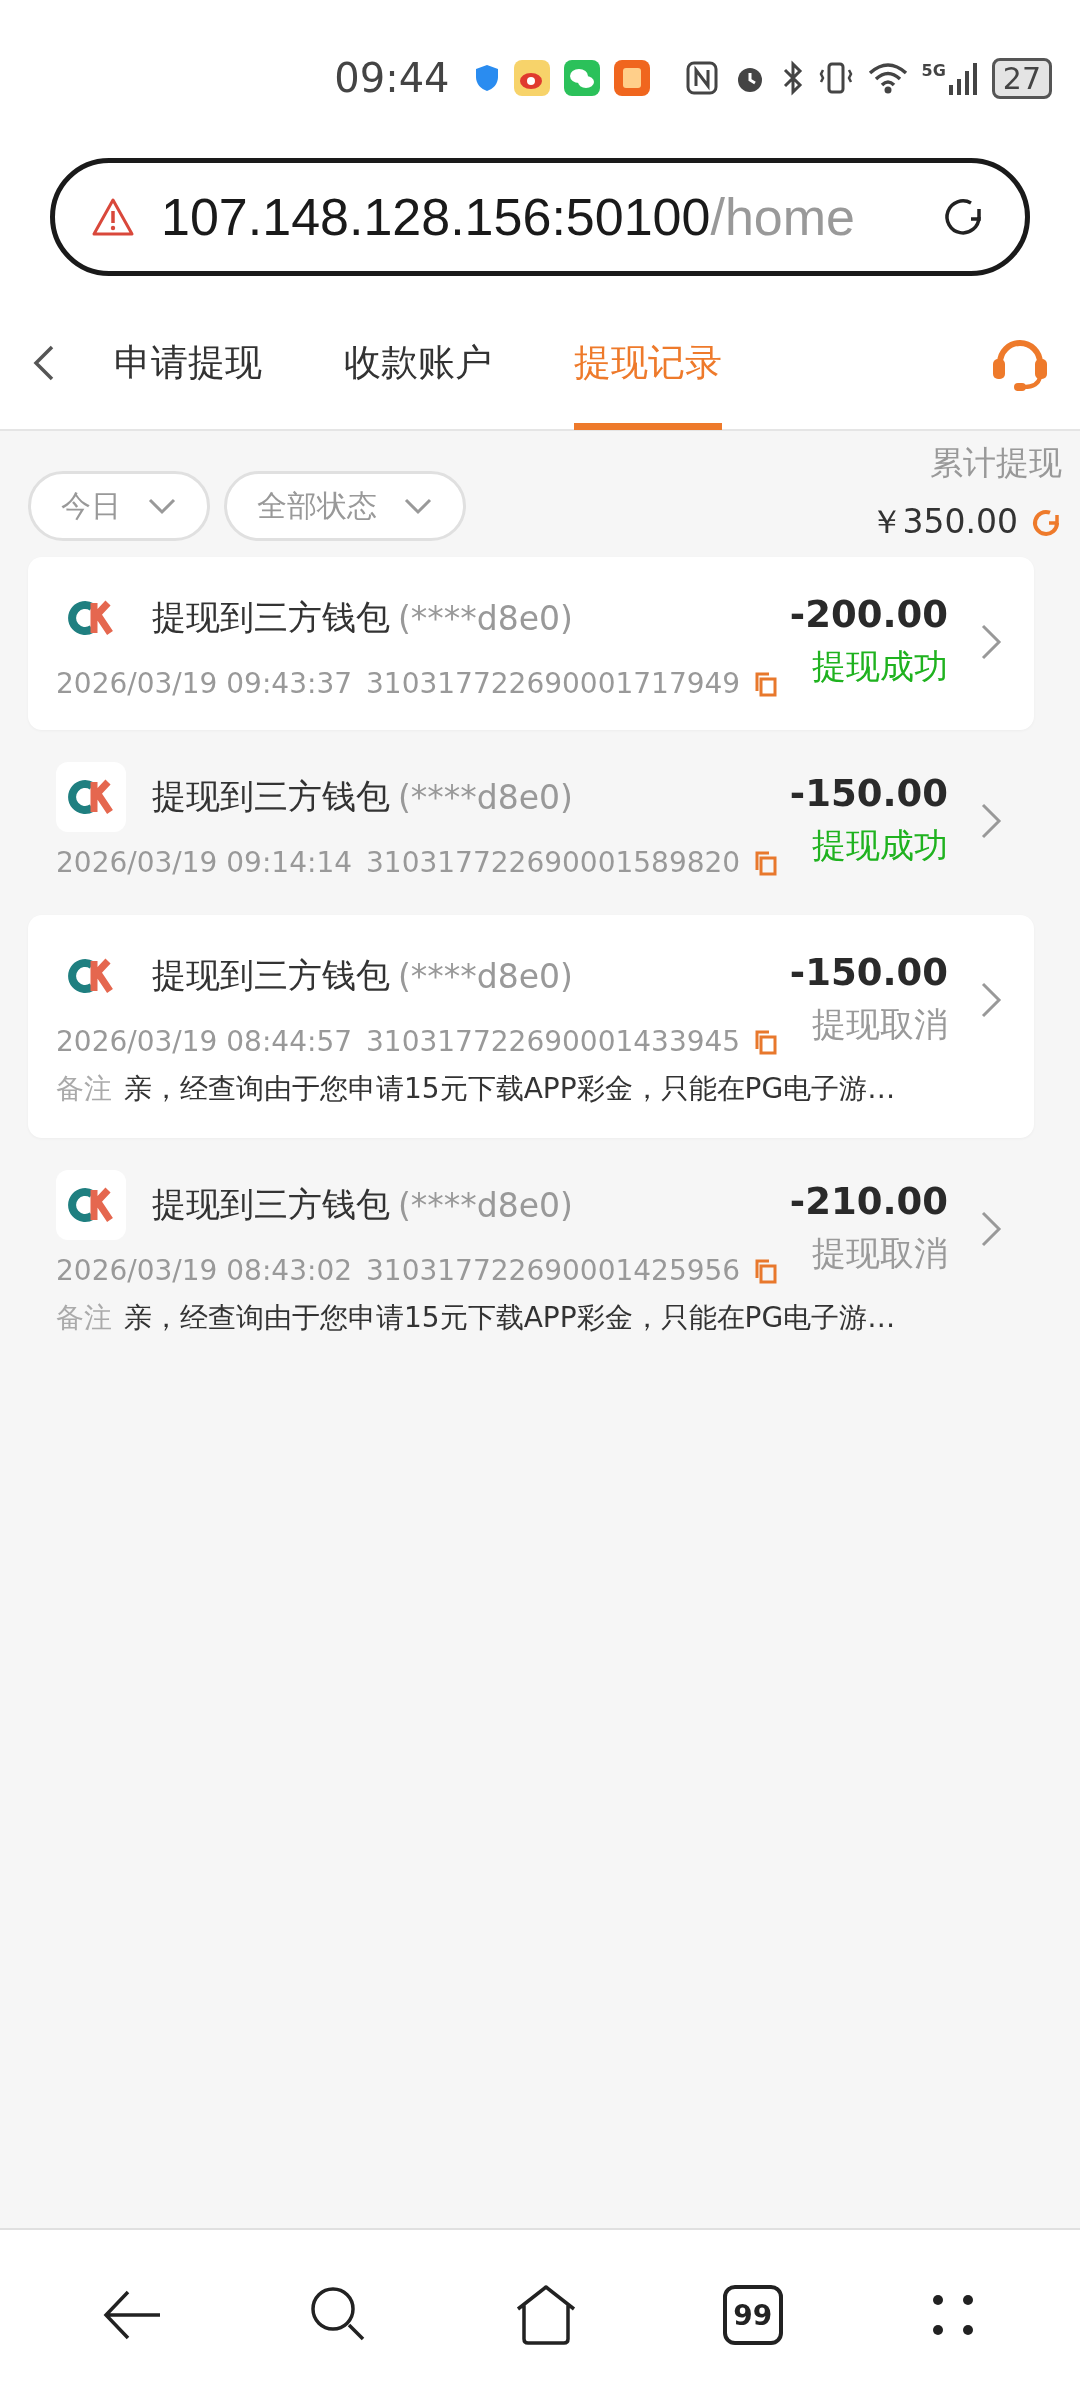 The image size is (1080, 2400). What do you see at coordinates (204, 683) in the screenshot?
I see `record-time: 2026/03/19 09:43:37` at bounding box center [204, 683].